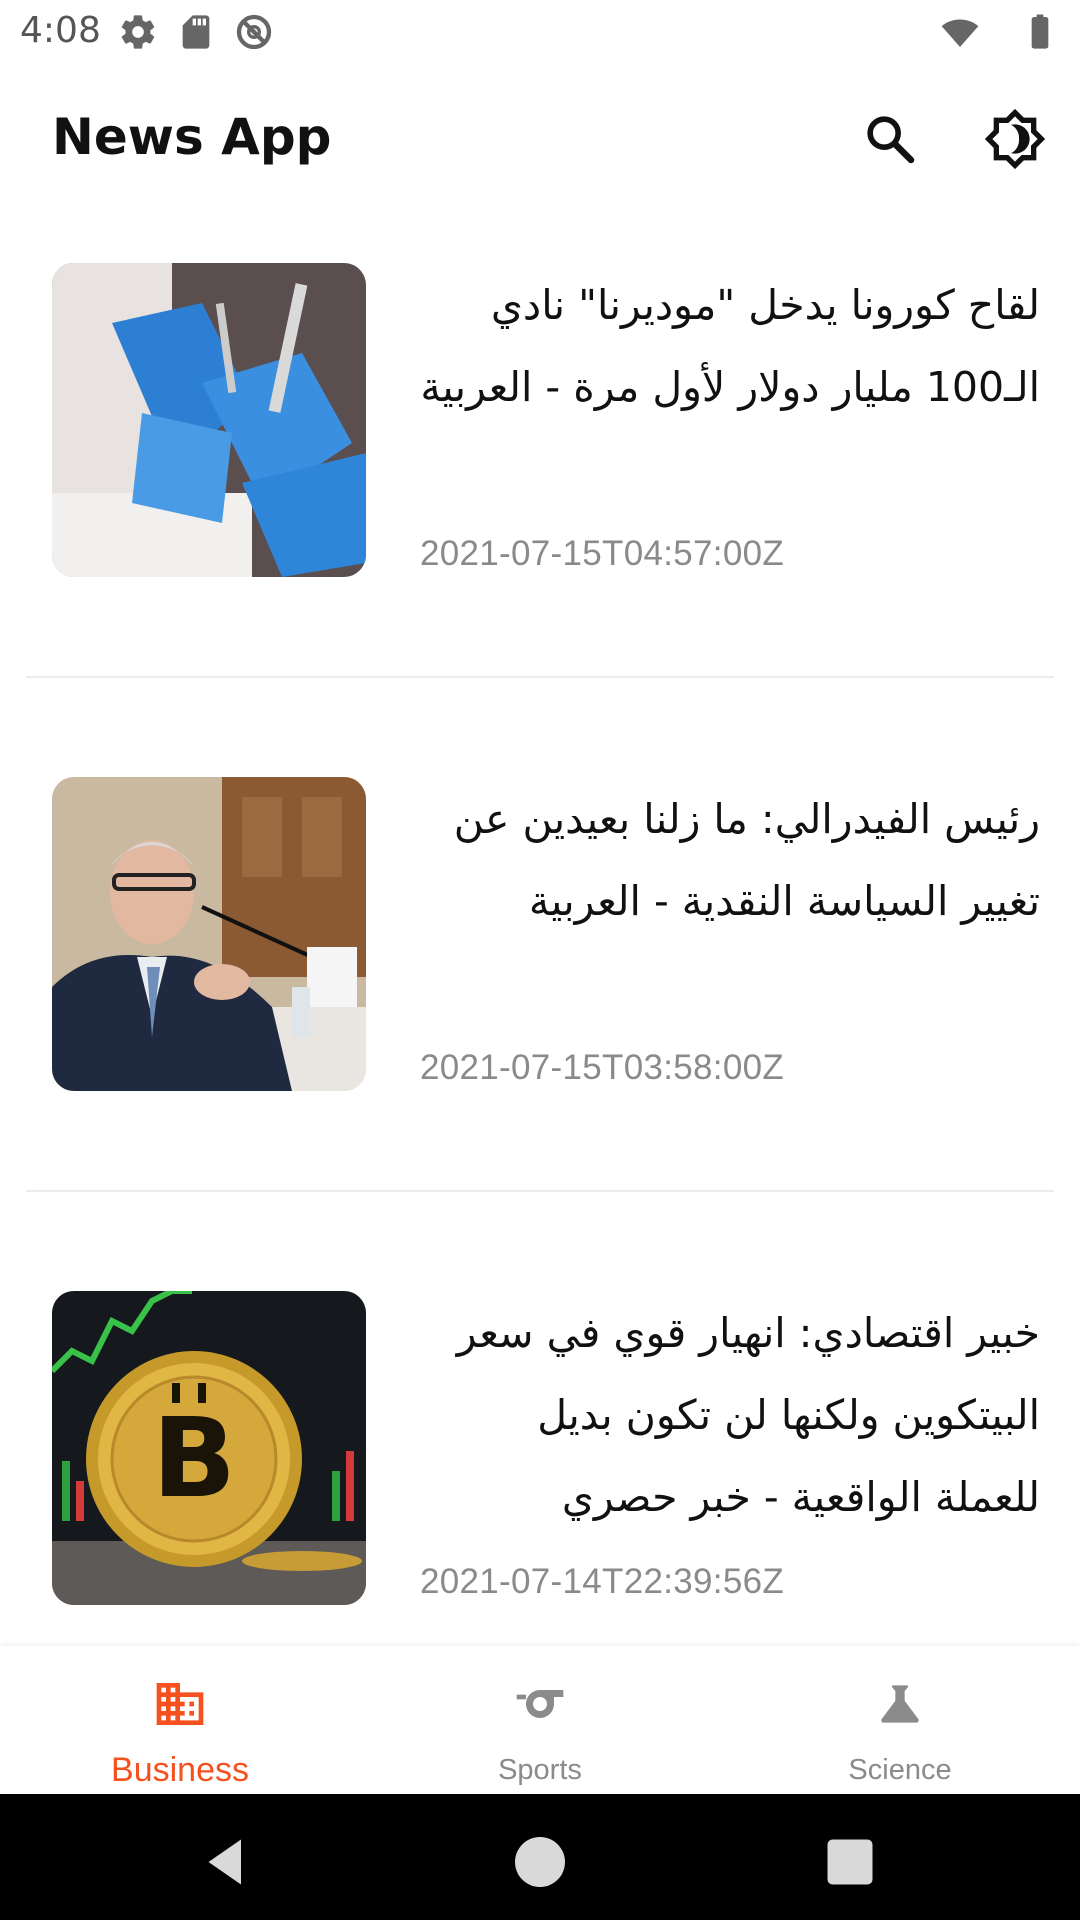 The width and height of the screenshot is (1080, 1920). Describe the element at coordinates (602, 553) in the screenshot. I see `article-date: 2021-07-15T04:57:00Z` at that location.